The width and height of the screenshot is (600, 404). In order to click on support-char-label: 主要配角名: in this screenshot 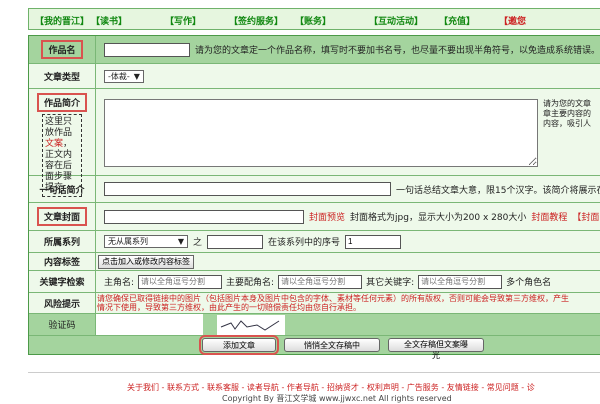, I will do `click(250, 283)`.